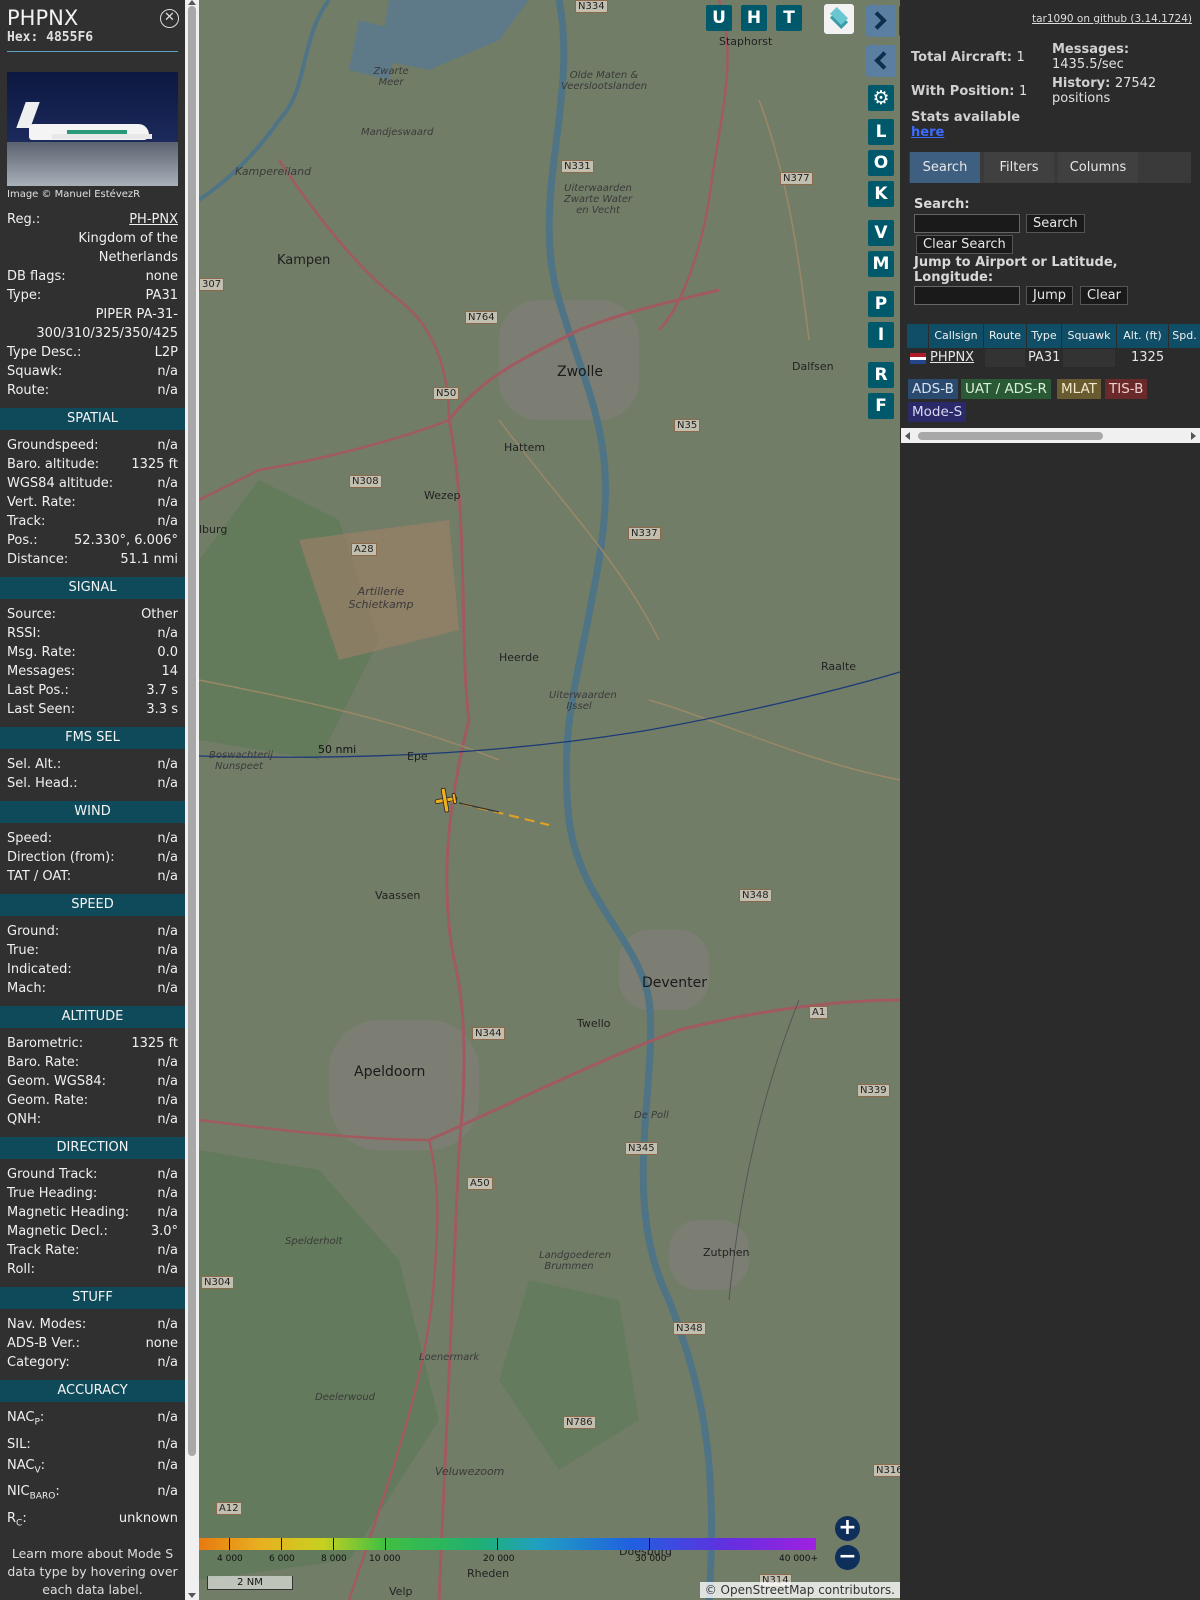 The image size is (1200, 1600). Describe the element at coordinates (918, 336) in the screenshot. I see `col-flag` at that location.